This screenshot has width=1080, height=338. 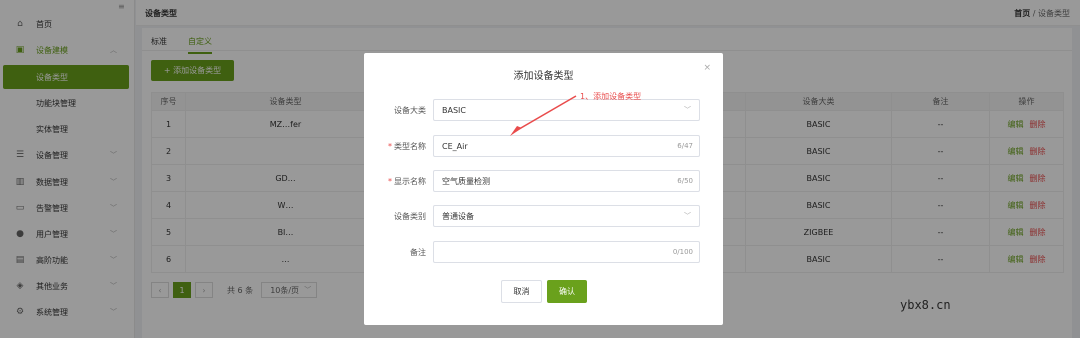 I want to click on device-class-value: 普通设备, so click(x=458, y=216).